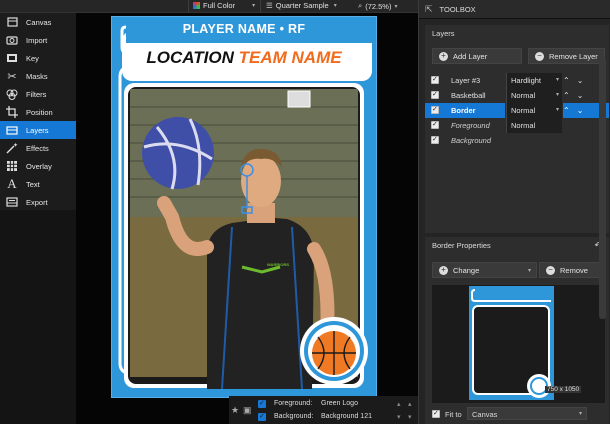  Describe the element at coordinates (377, 6) in the screenshot. I see `zoom-control: ⌕ (72.5%) ▾` at that location.